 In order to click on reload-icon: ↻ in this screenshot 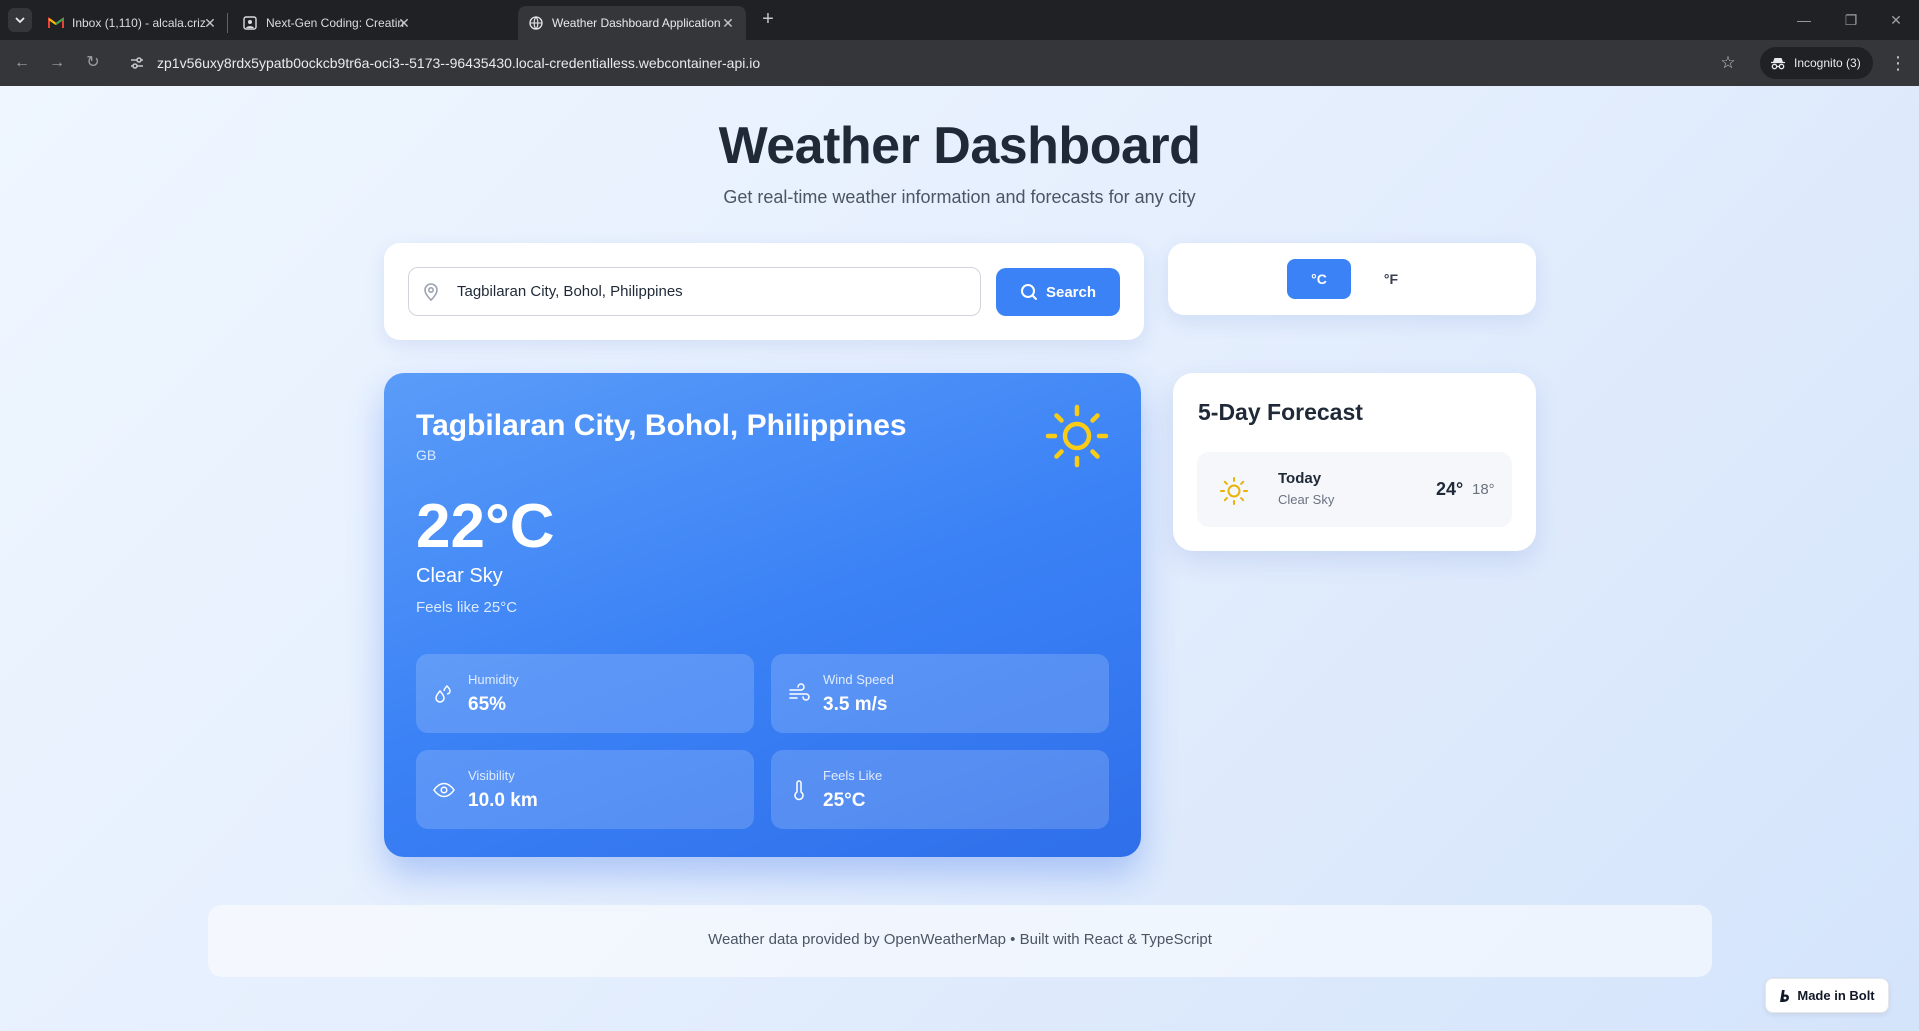, I will do `click(93, 63)`.